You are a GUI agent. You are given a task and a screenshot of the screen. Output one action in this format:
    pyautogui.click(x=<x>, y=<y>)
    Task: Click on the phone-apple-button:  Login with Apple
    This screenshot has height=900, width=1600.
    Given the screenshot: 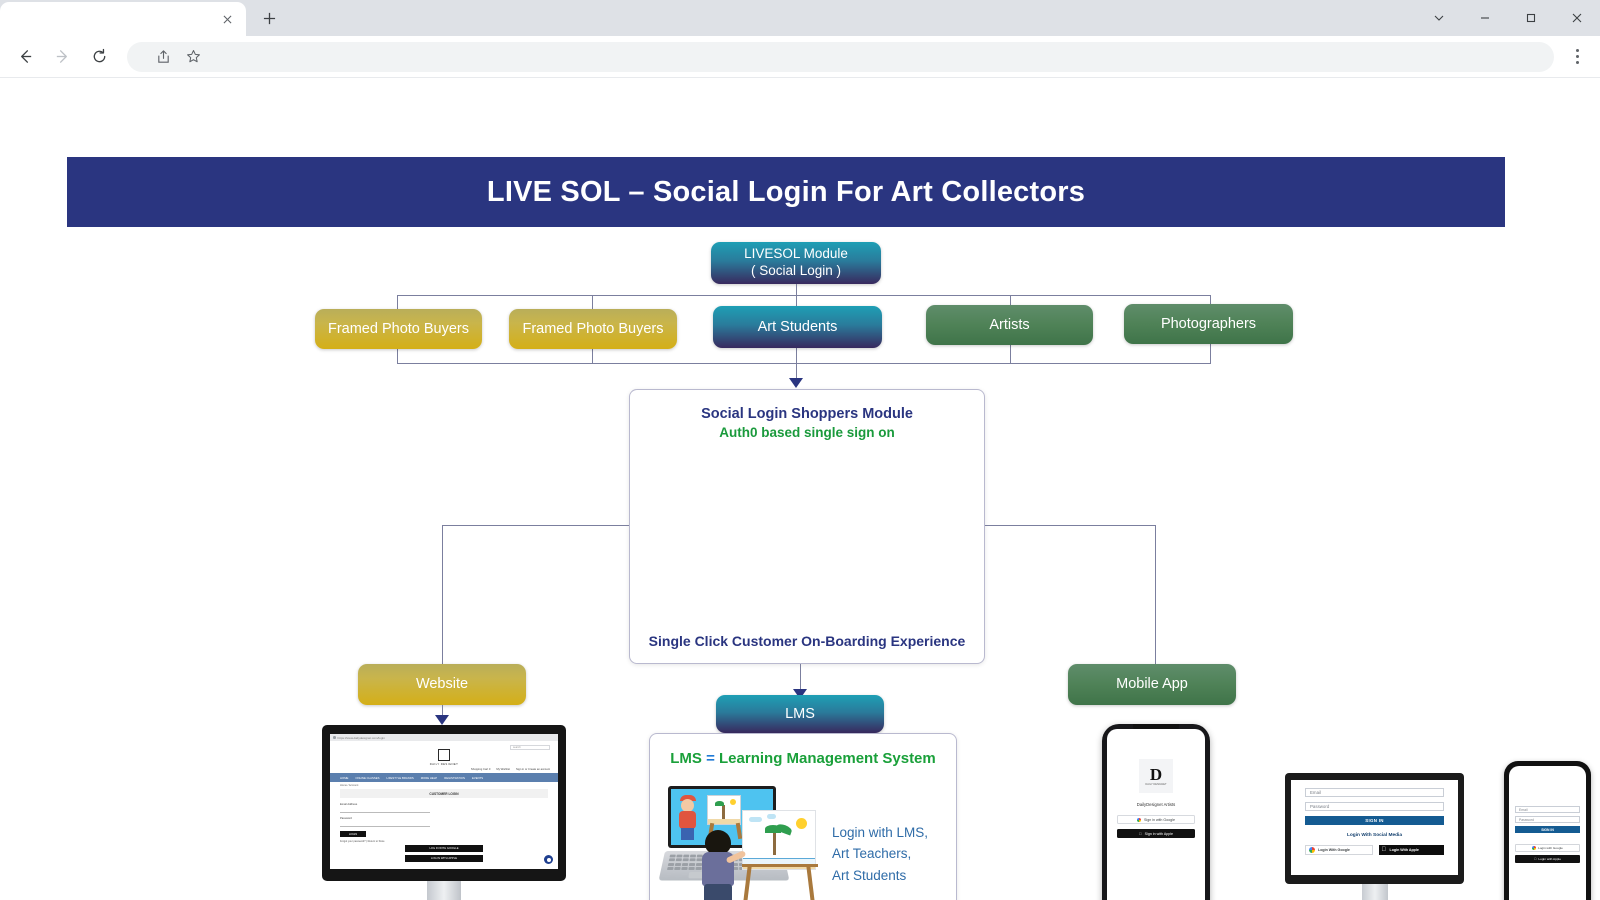 What is the action you would take?
    pyautogui.click(x=1547, y=859)
    